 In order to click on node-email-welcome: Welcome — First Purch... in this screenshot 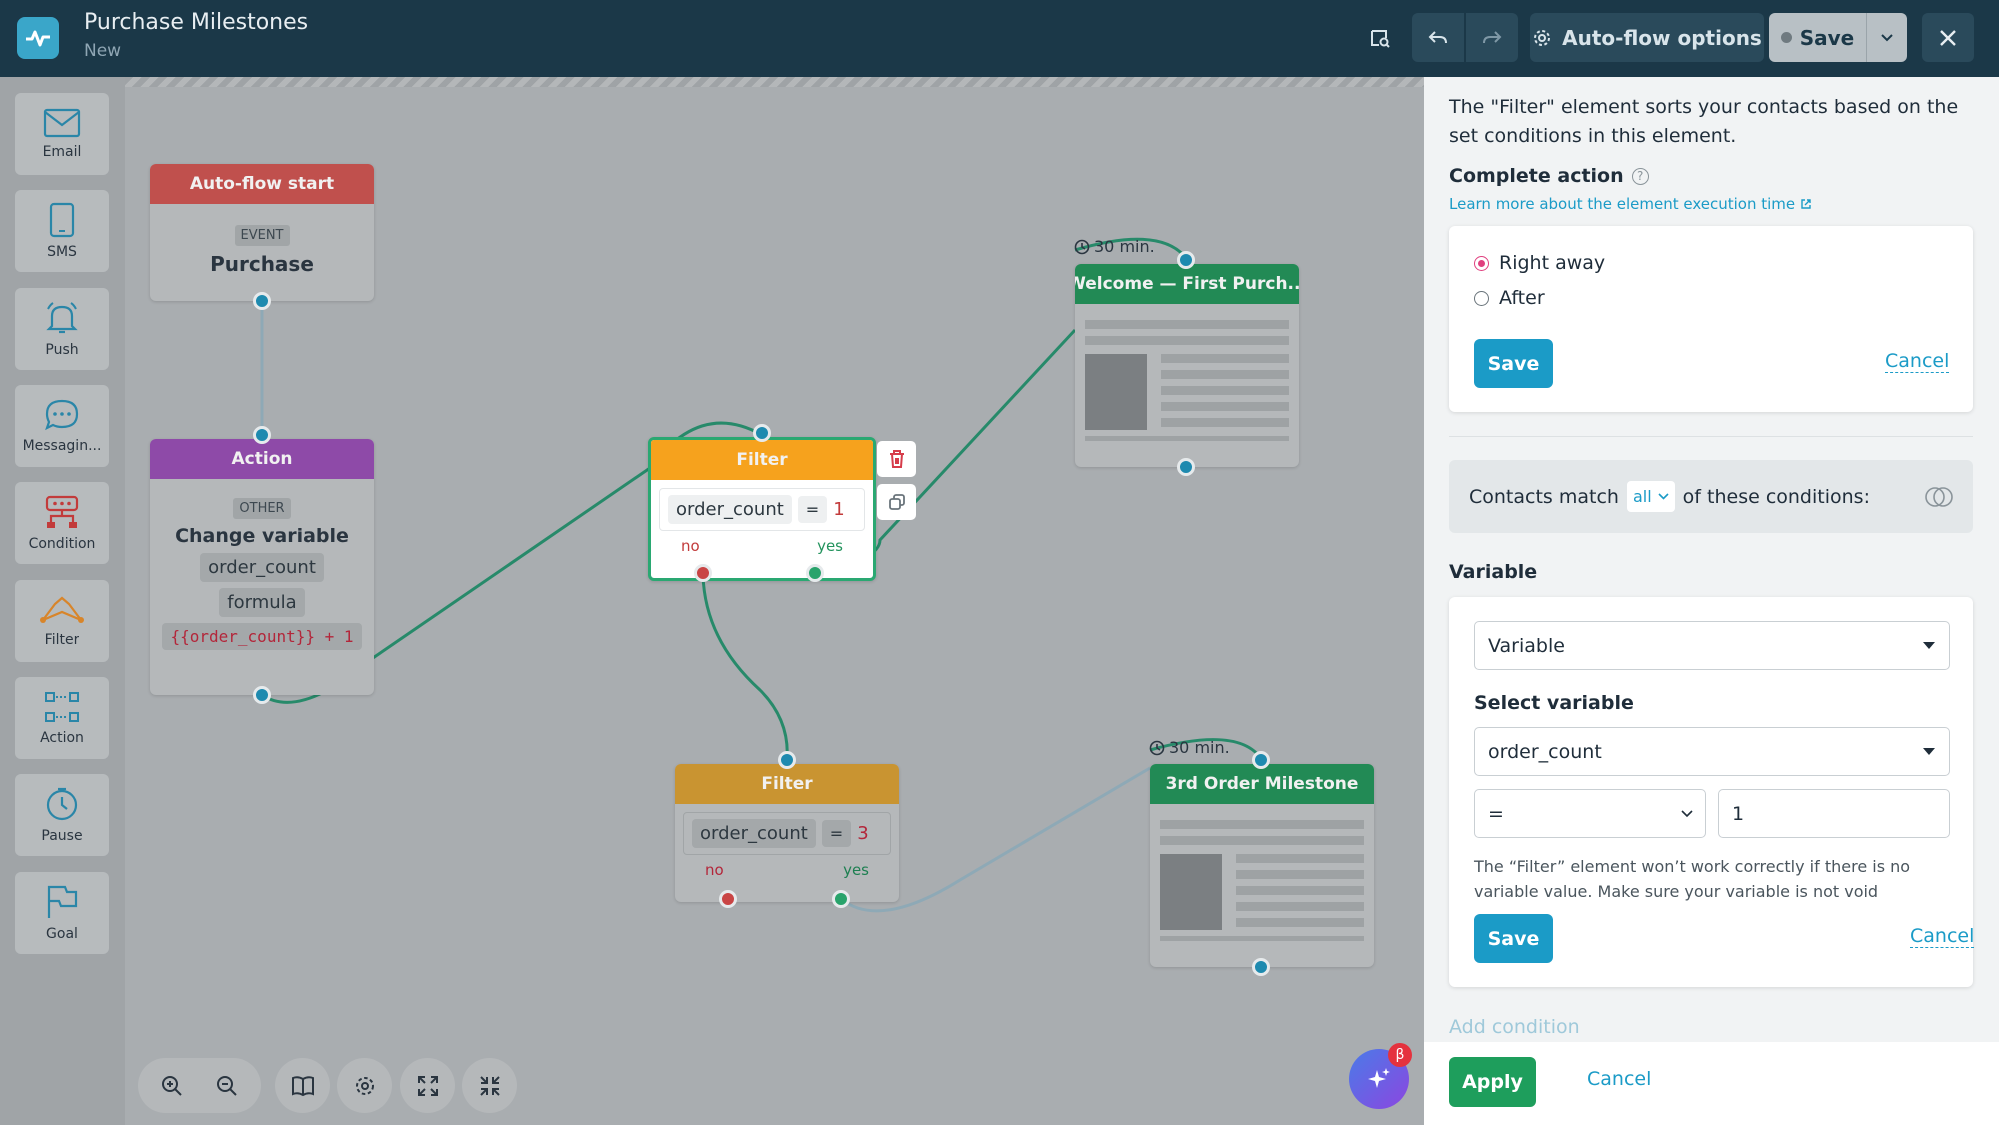, I will do `click(1187, 365)`.